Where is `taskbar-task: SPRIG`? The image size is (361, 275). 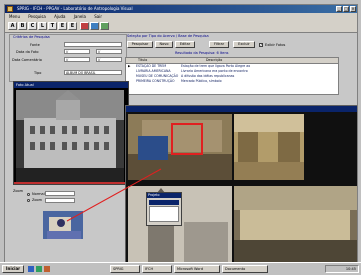
taskbar-task: SPRIG is located at coordinates (125, 269).